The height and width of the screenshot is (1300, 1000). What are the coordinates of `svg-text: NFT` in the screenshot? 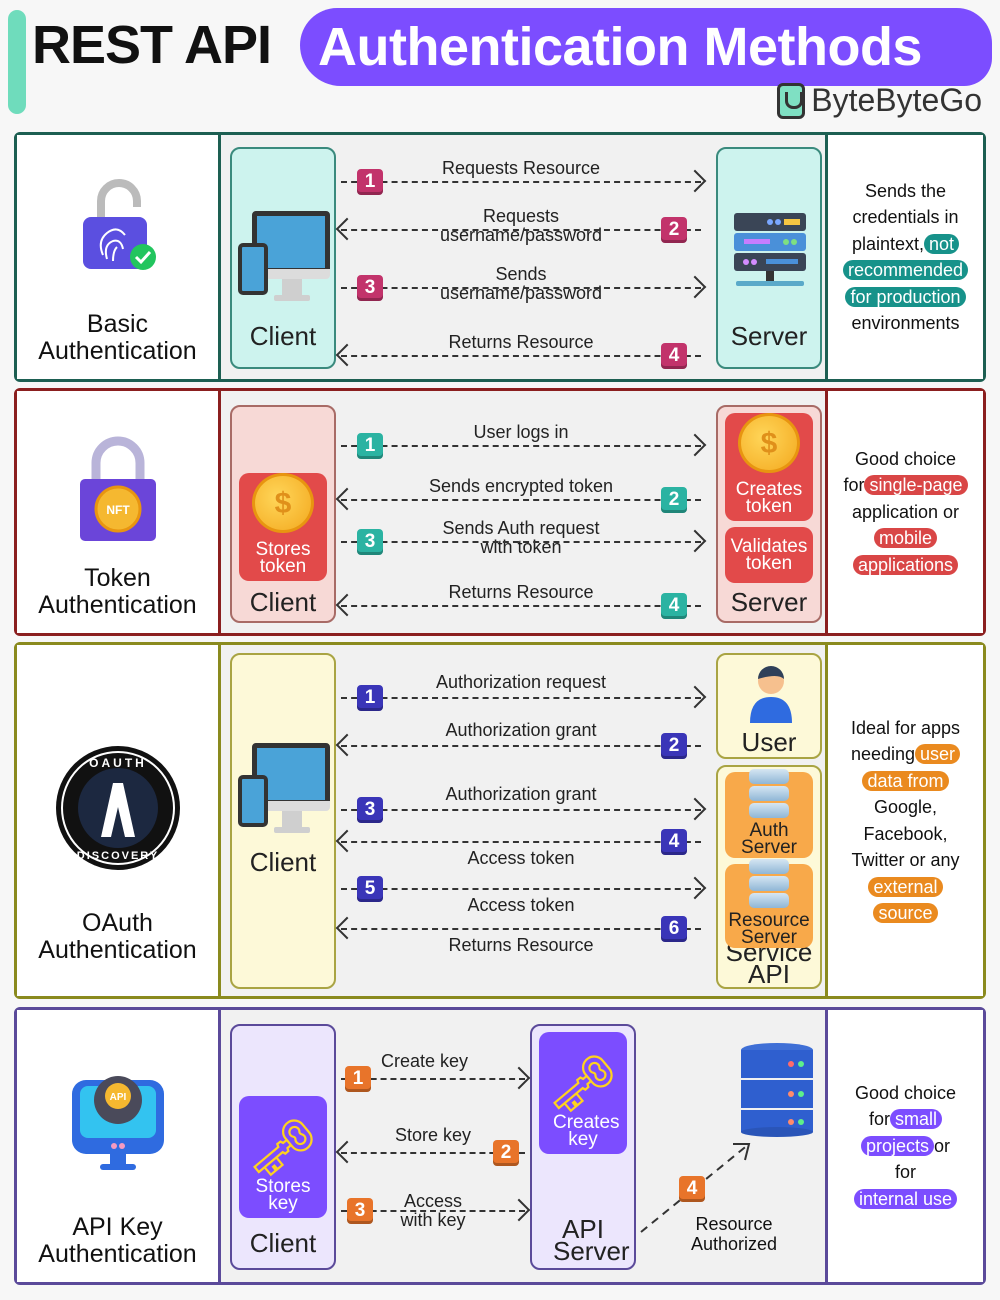 It's located at (118, 510).